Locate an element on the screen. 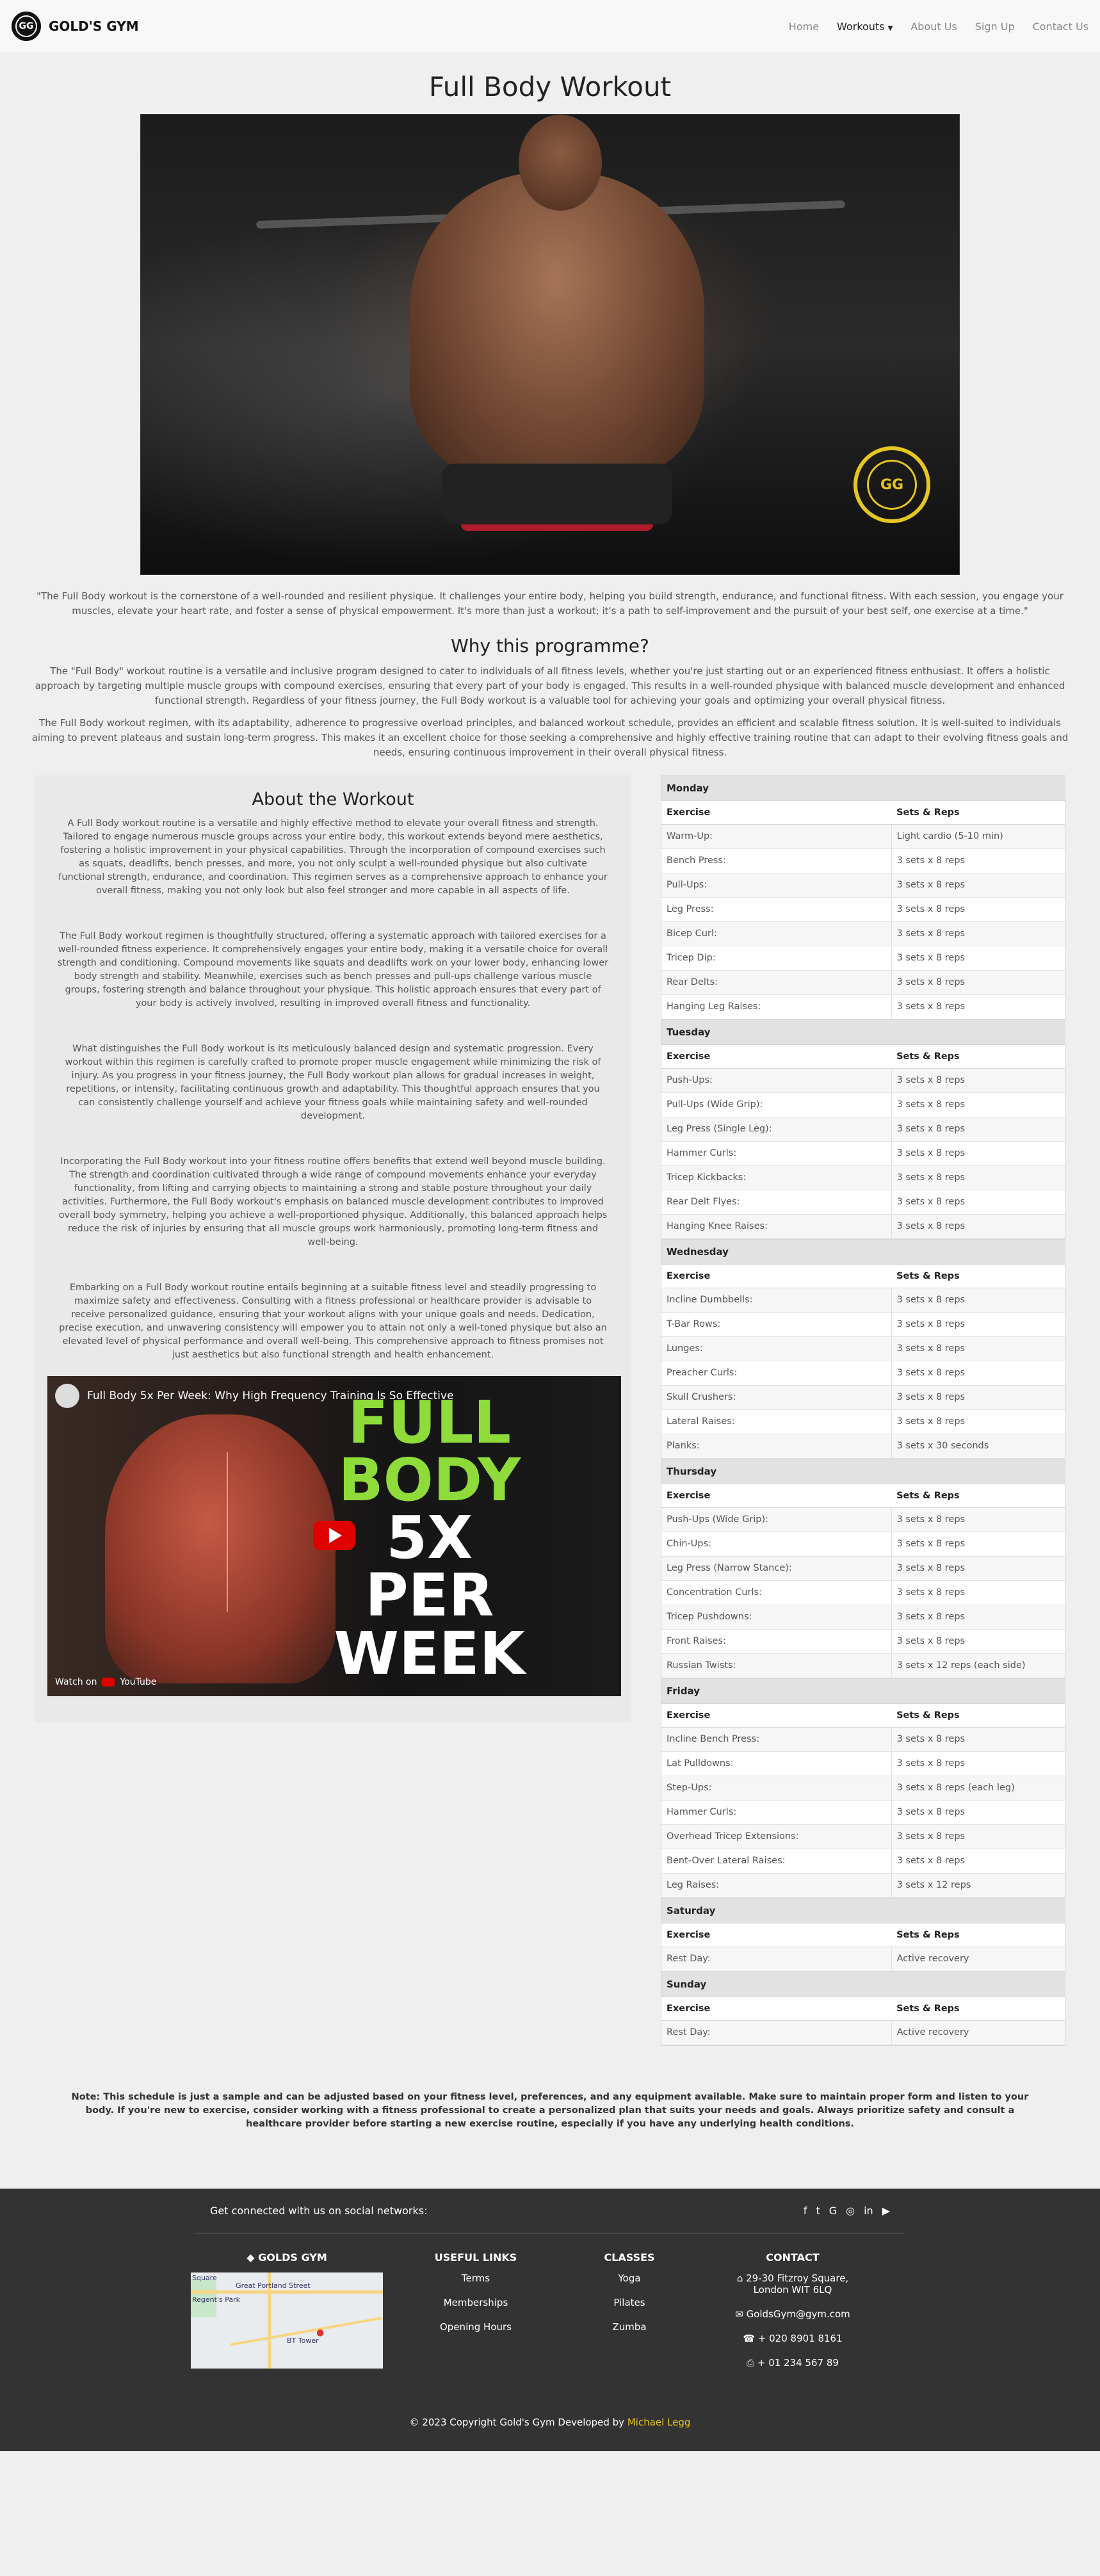  table-row: T-Bar Rows: 3 sets x 8 reps is located at coordinates (863, 1324).